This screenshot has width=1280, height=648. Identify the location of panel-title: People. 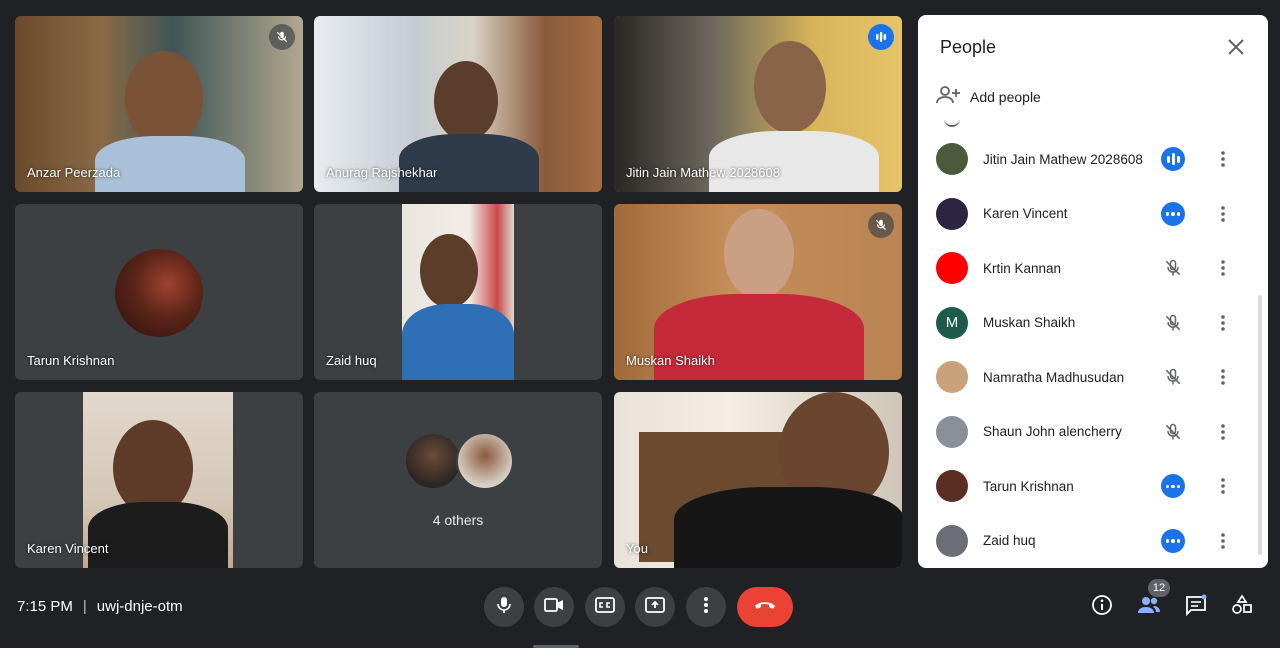
(968, 47).